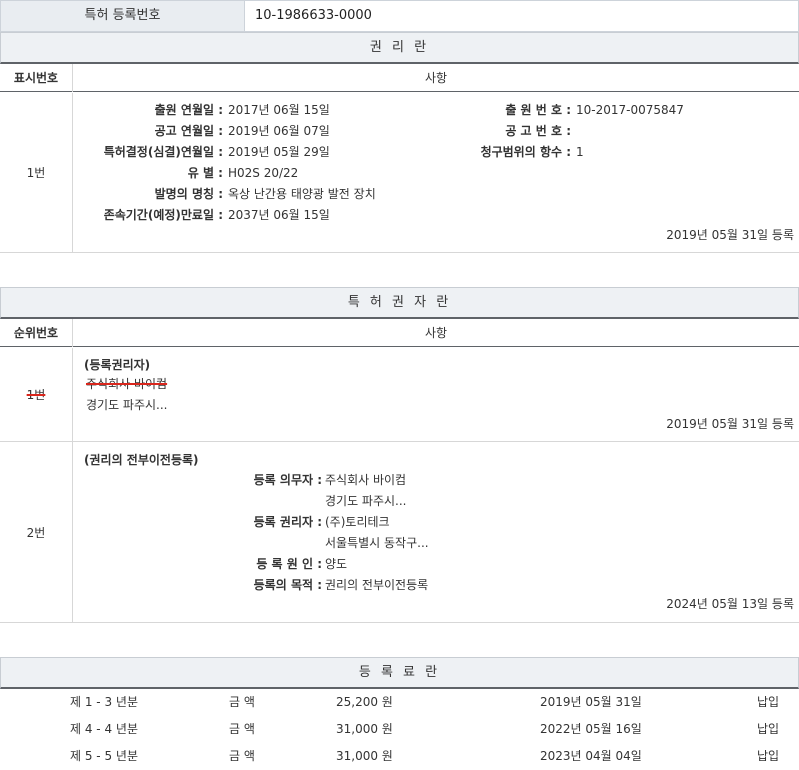 The height and width of the screenshot is (770, 799). I want to click on holders-col-details: 사항, so click(436, 333).